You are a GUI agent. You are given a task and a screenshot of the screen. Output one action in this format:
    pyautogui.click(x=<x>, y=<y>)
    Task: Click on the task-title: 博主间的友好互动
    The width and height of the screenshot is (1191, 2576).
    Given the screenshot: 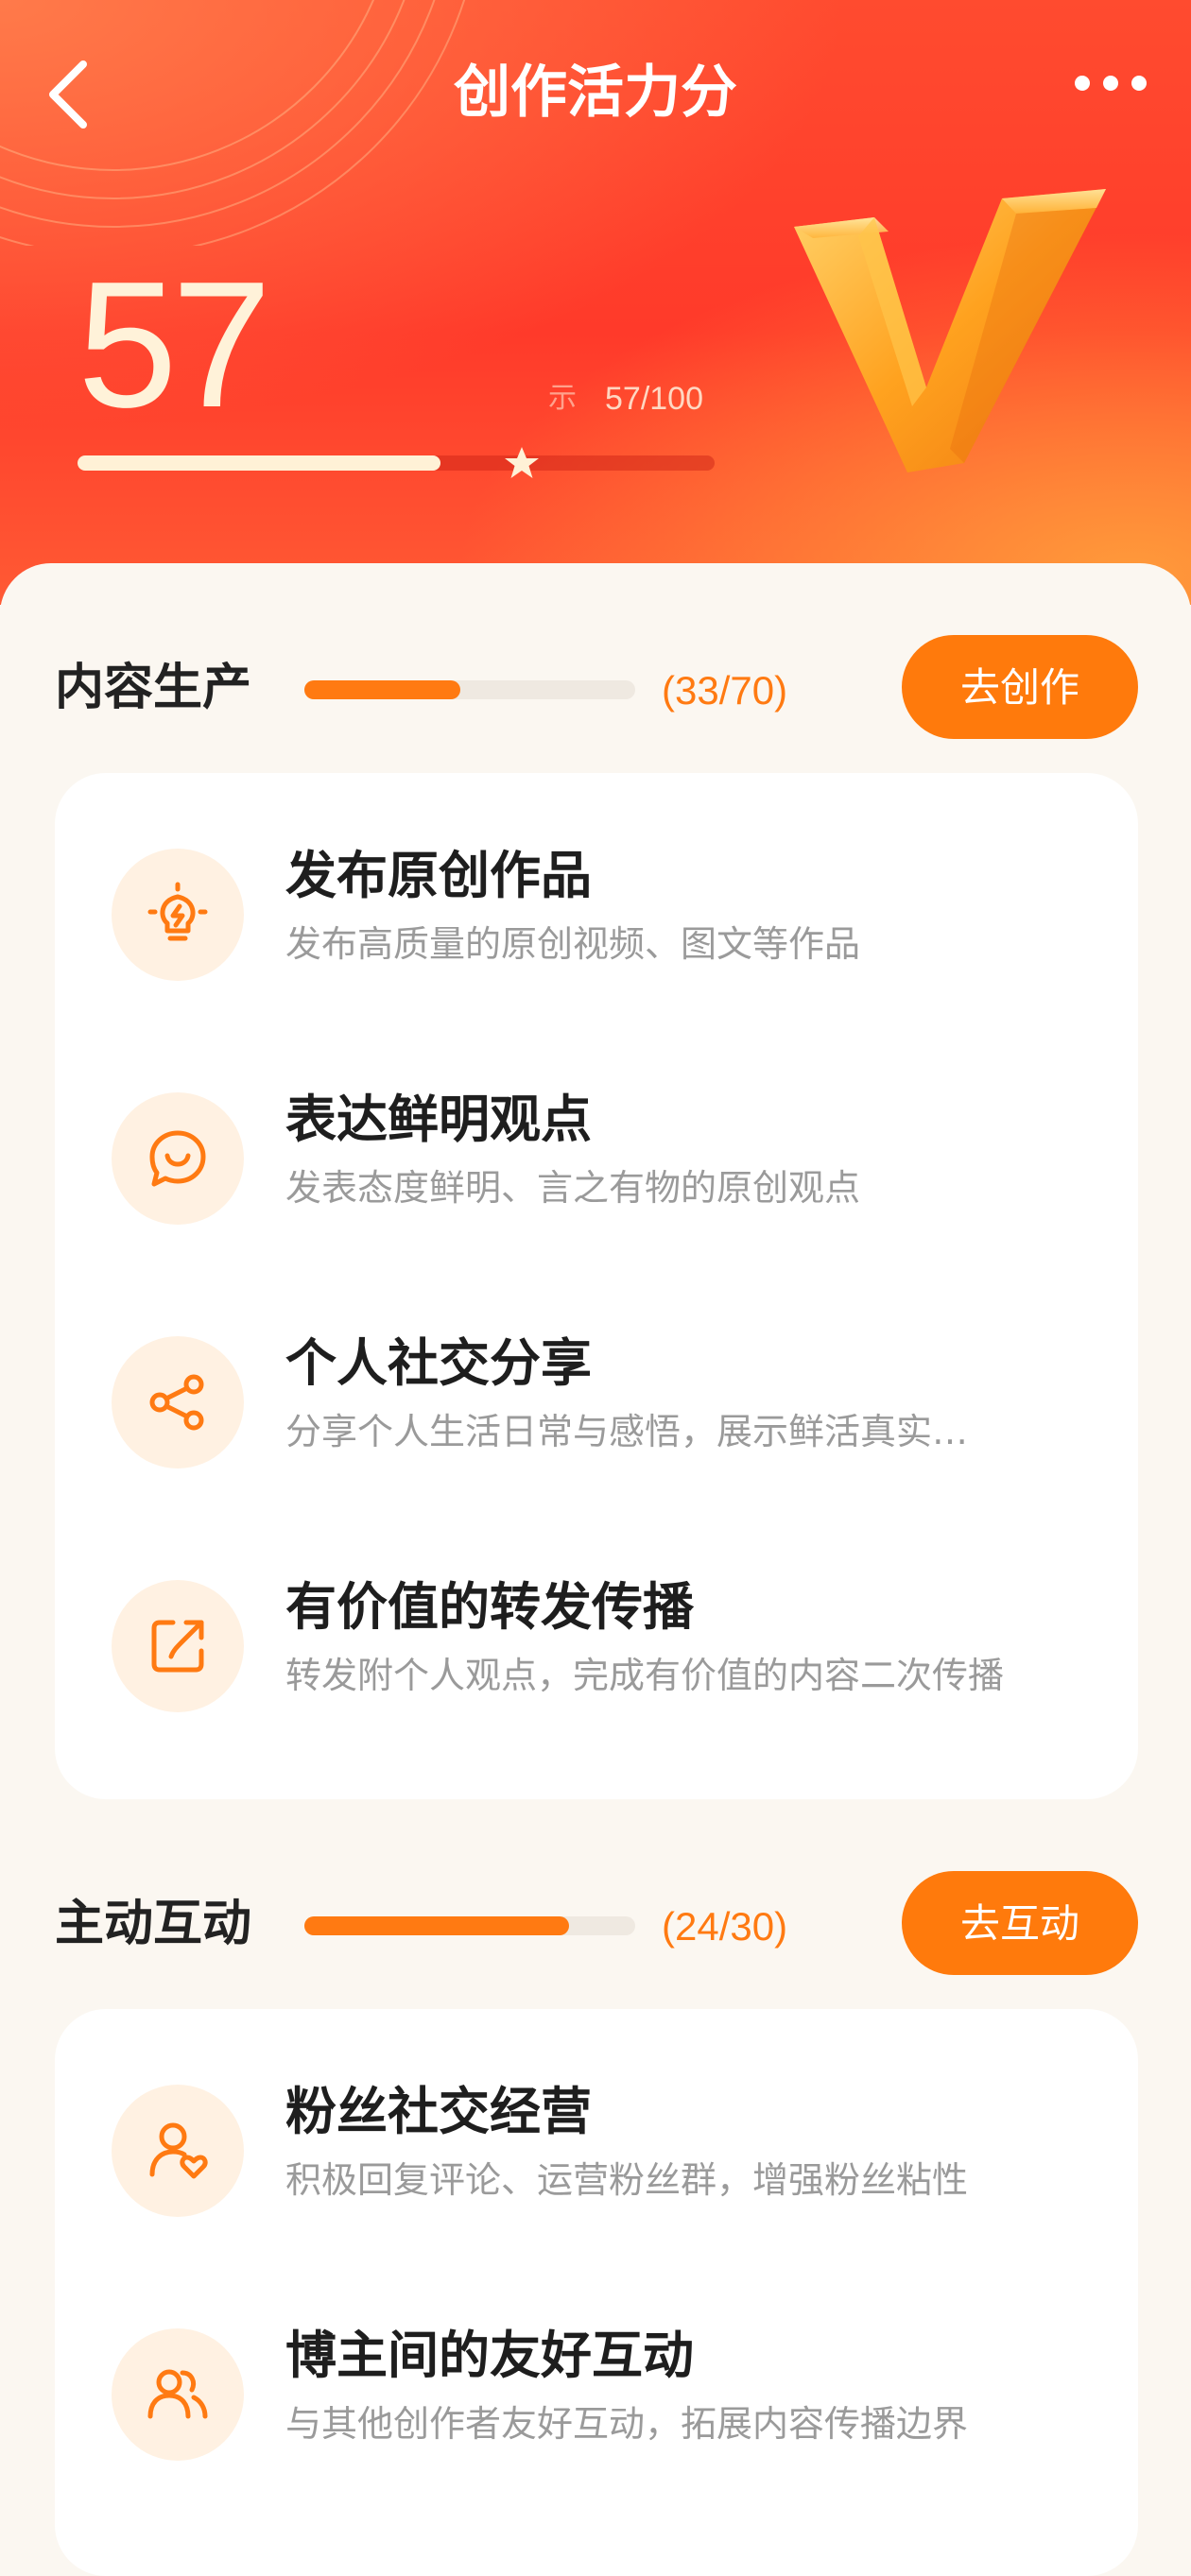 What is the action you would take?
    pyautogui.click(x=489, y=2355)
    